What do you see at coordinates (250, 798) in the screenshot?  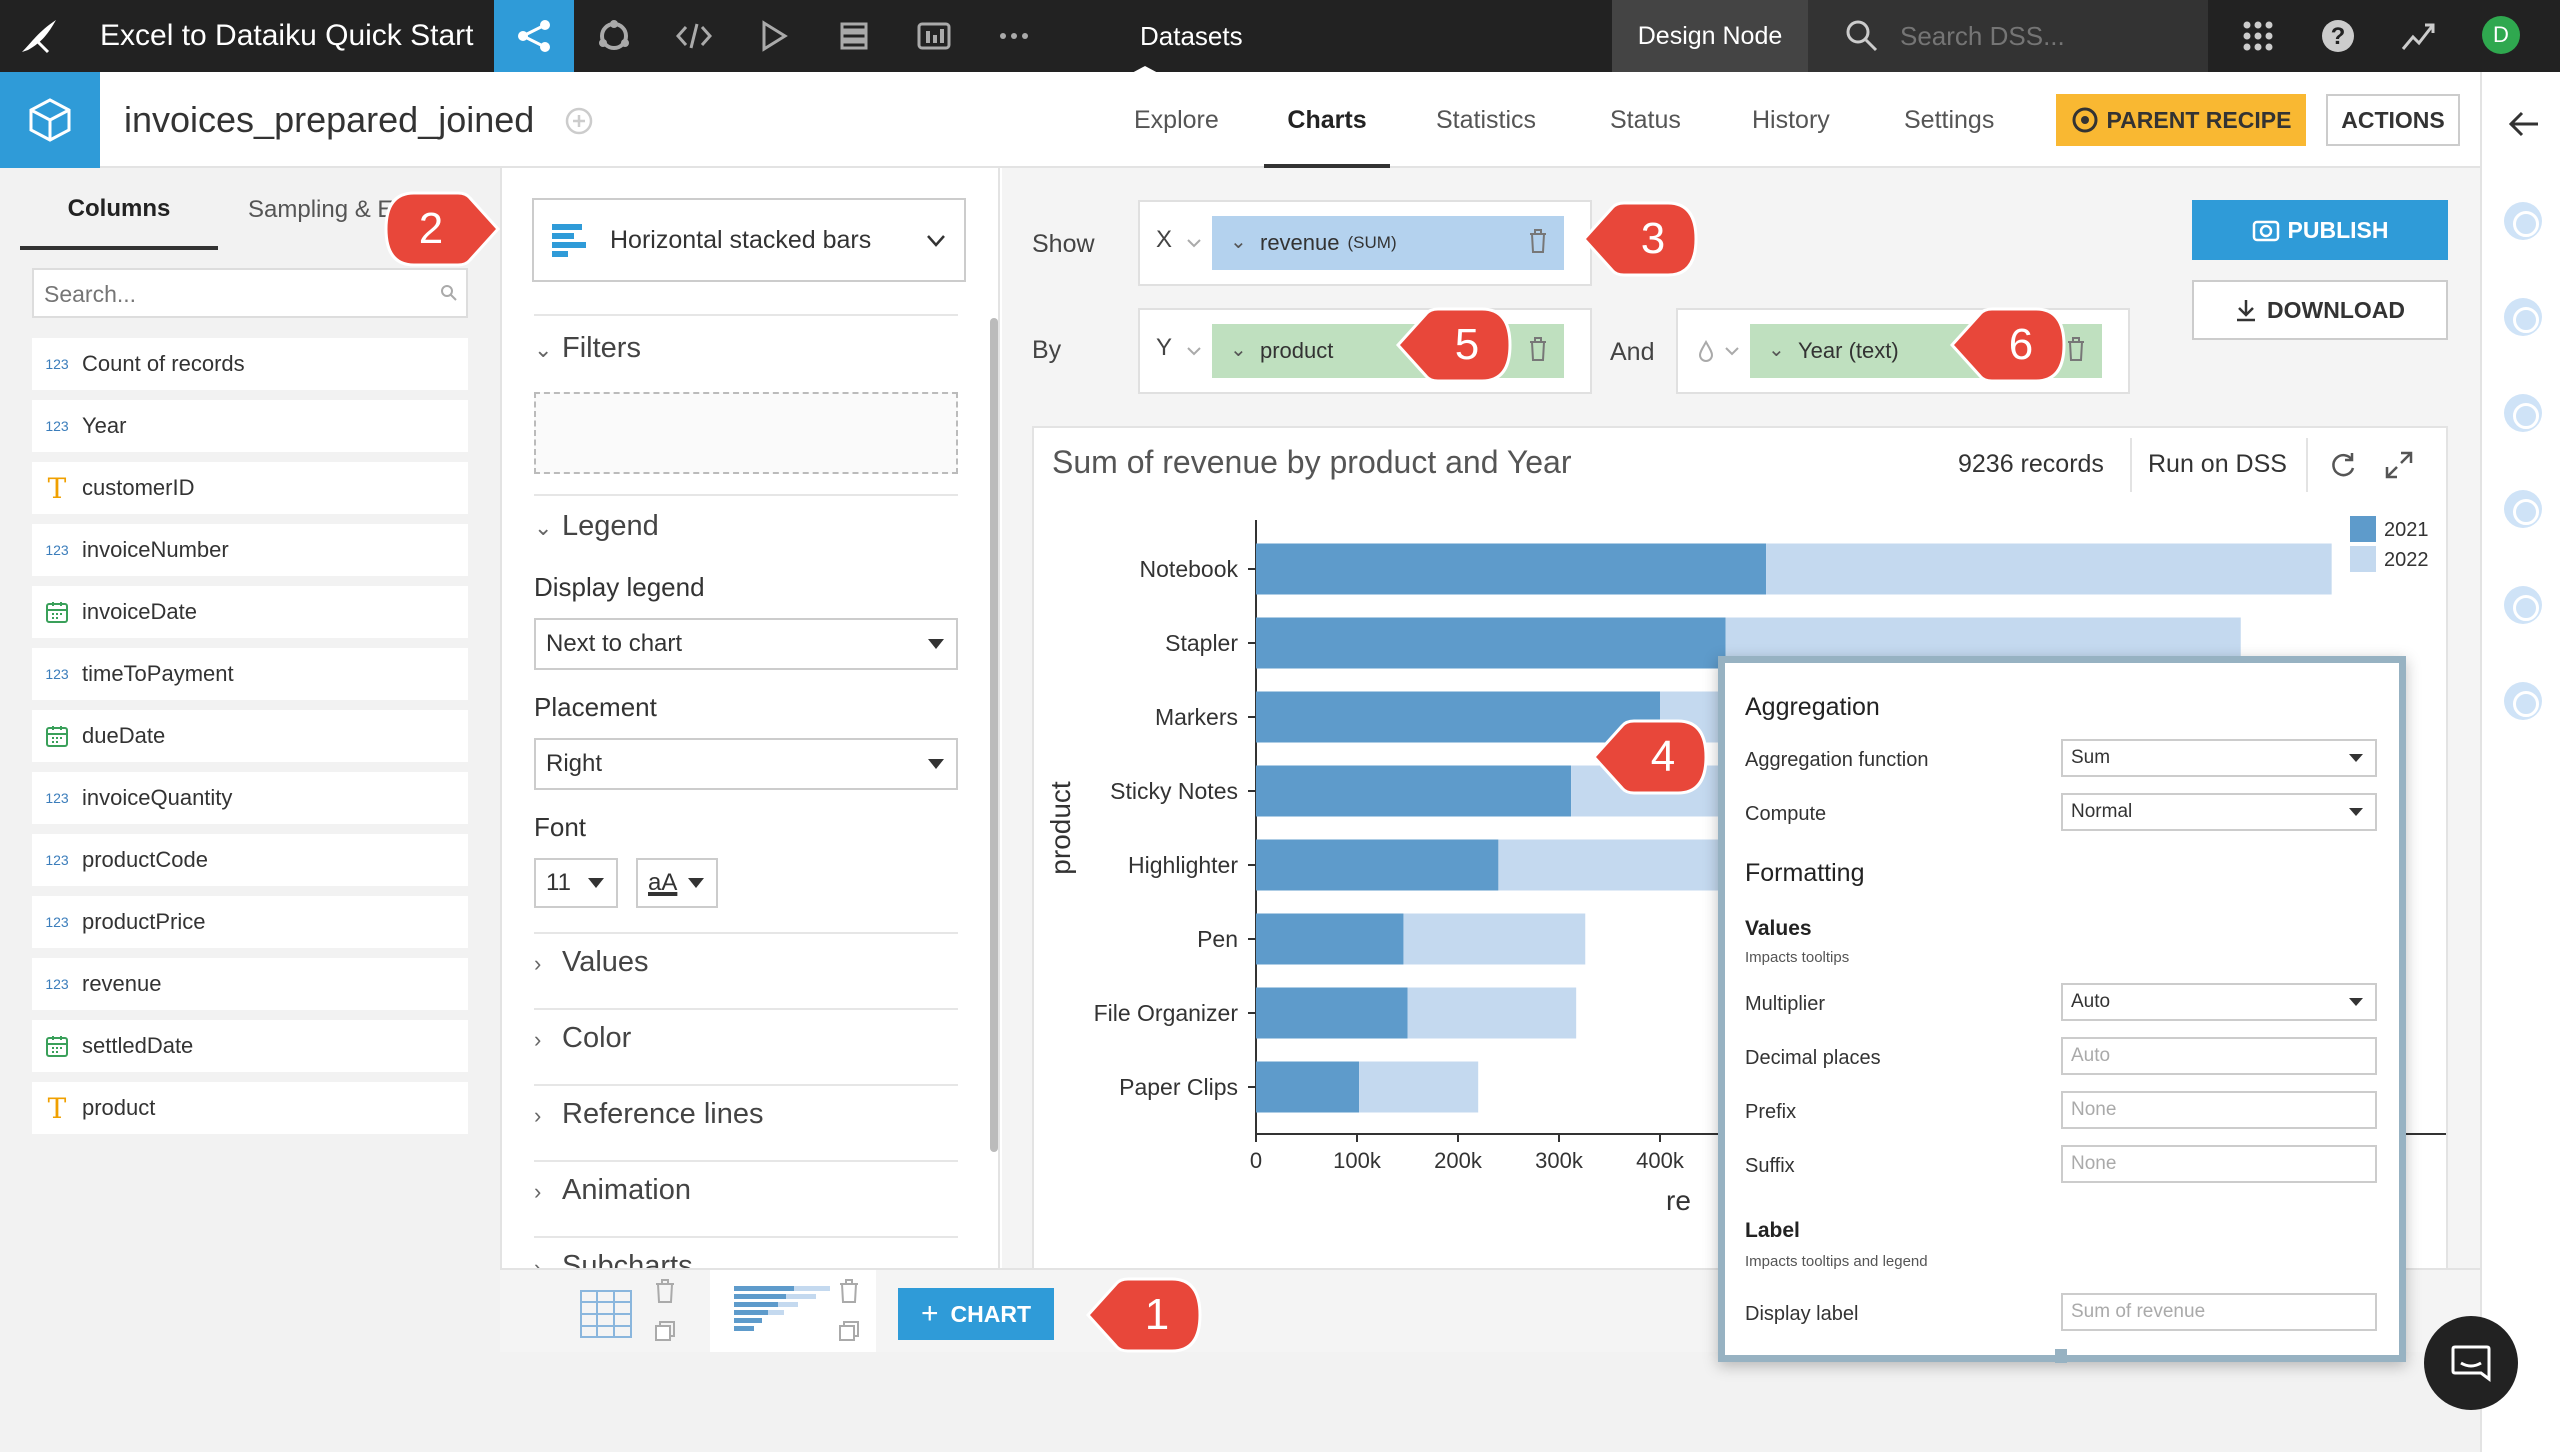 I see `column-item: 123 invoiceQuantity` at bounding box center [250, 798].